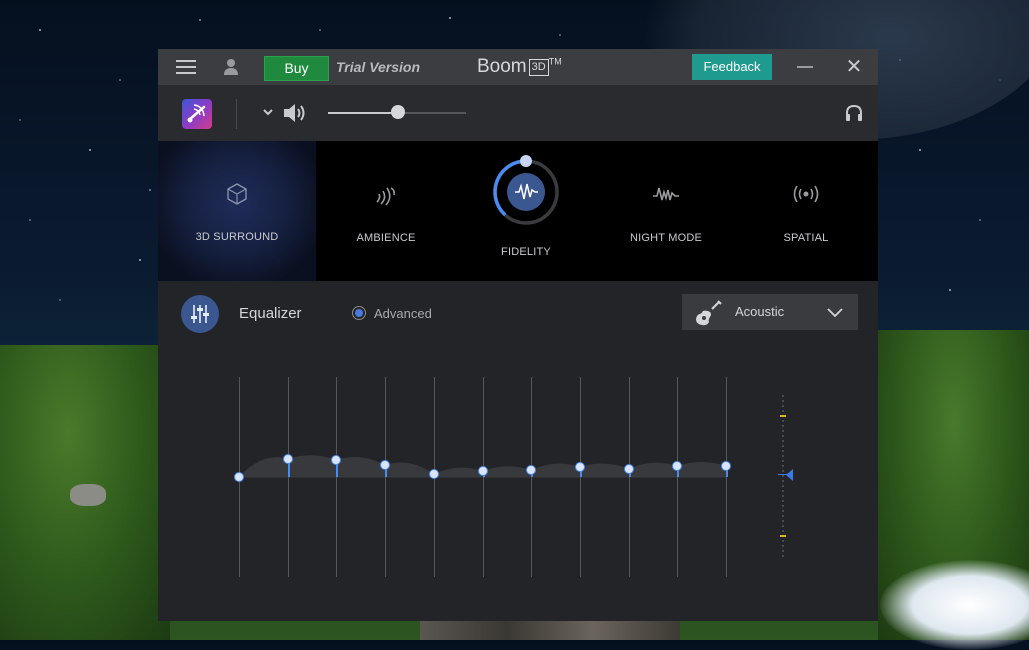 Image resolution: width=1029 pixels, height=650 pixels. I want to click on volume-fill, so click(363, 113).